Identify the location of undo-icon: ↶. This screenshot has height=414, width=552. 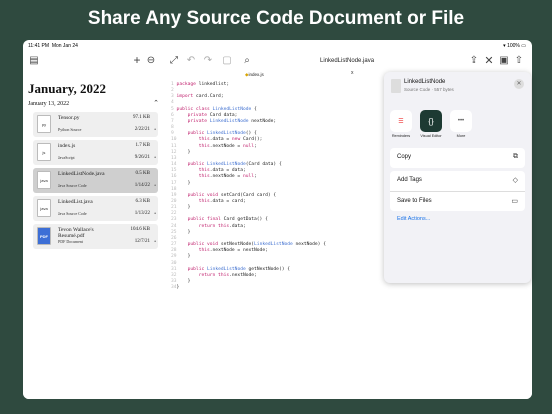
(191, 60).